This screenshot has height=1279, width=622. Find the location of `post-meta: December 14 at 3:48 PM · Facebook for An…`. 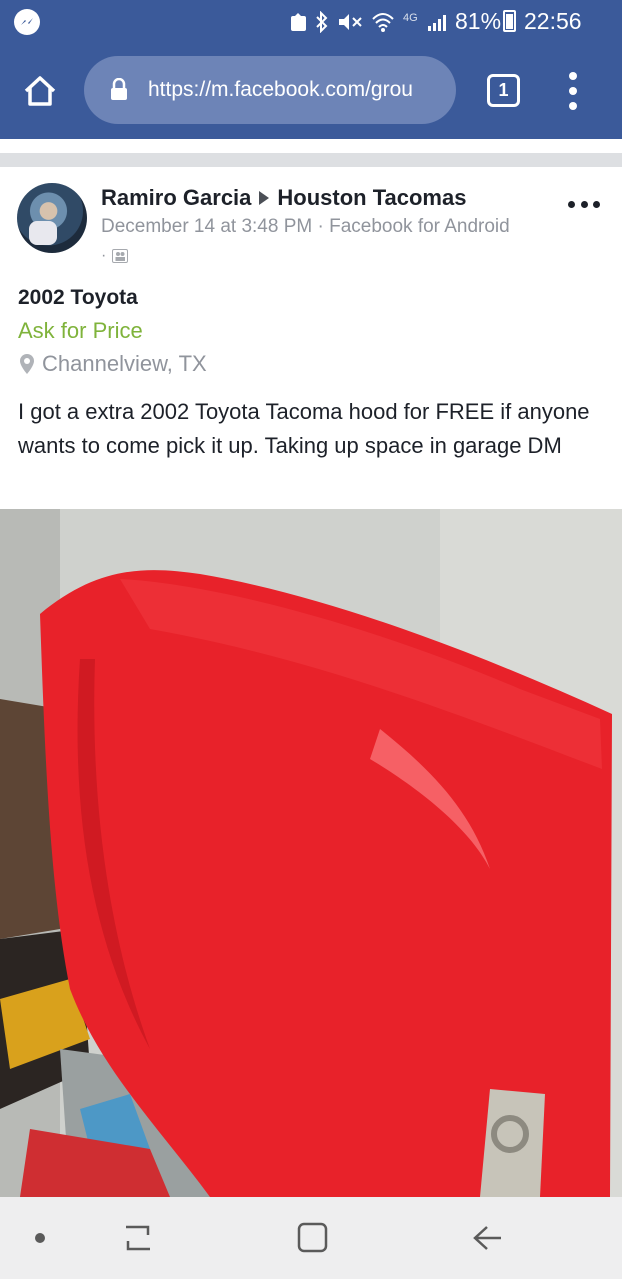

post-meta: December 14 at 3:48 PM · Facebook for An… is located at coordinates (305, 227).